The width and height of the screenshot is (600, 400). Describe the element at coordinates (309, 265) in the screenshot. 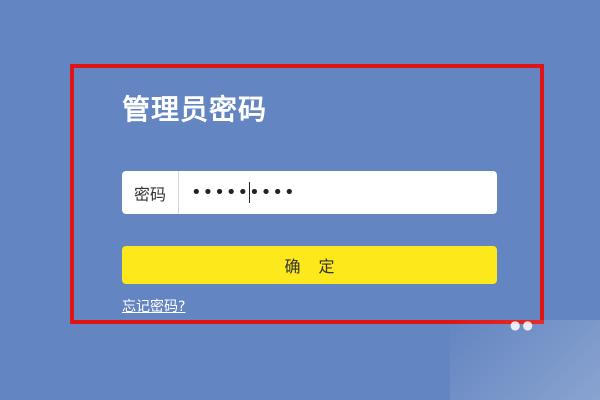

I see `confirm-button: 确定` at that location.